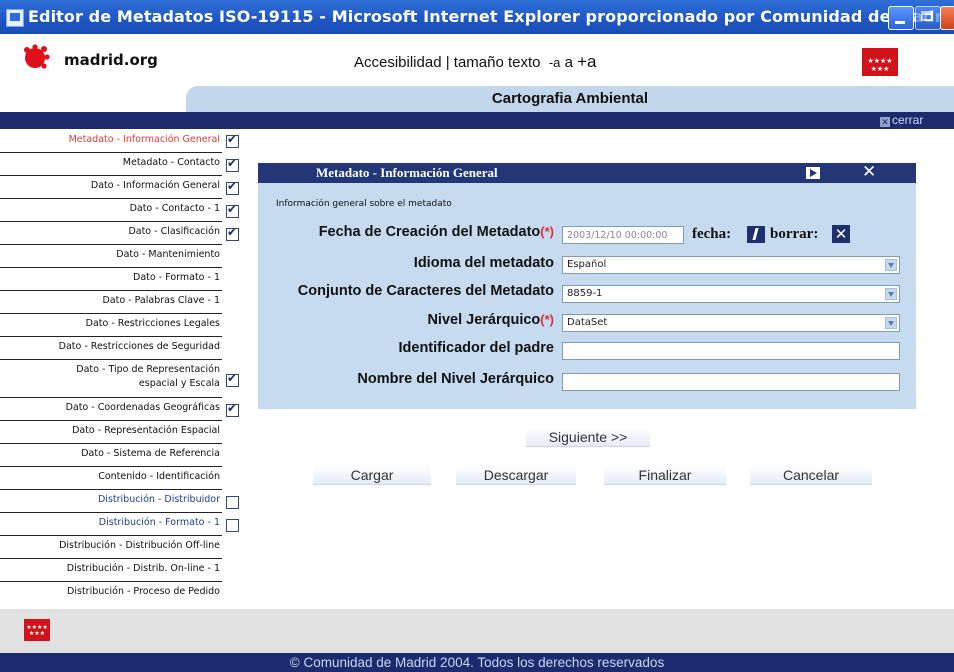  What do you see at coordinates (111, 60) in the screenshot?
I see `site-name: madrid.org` at bounding box center [111, 60].